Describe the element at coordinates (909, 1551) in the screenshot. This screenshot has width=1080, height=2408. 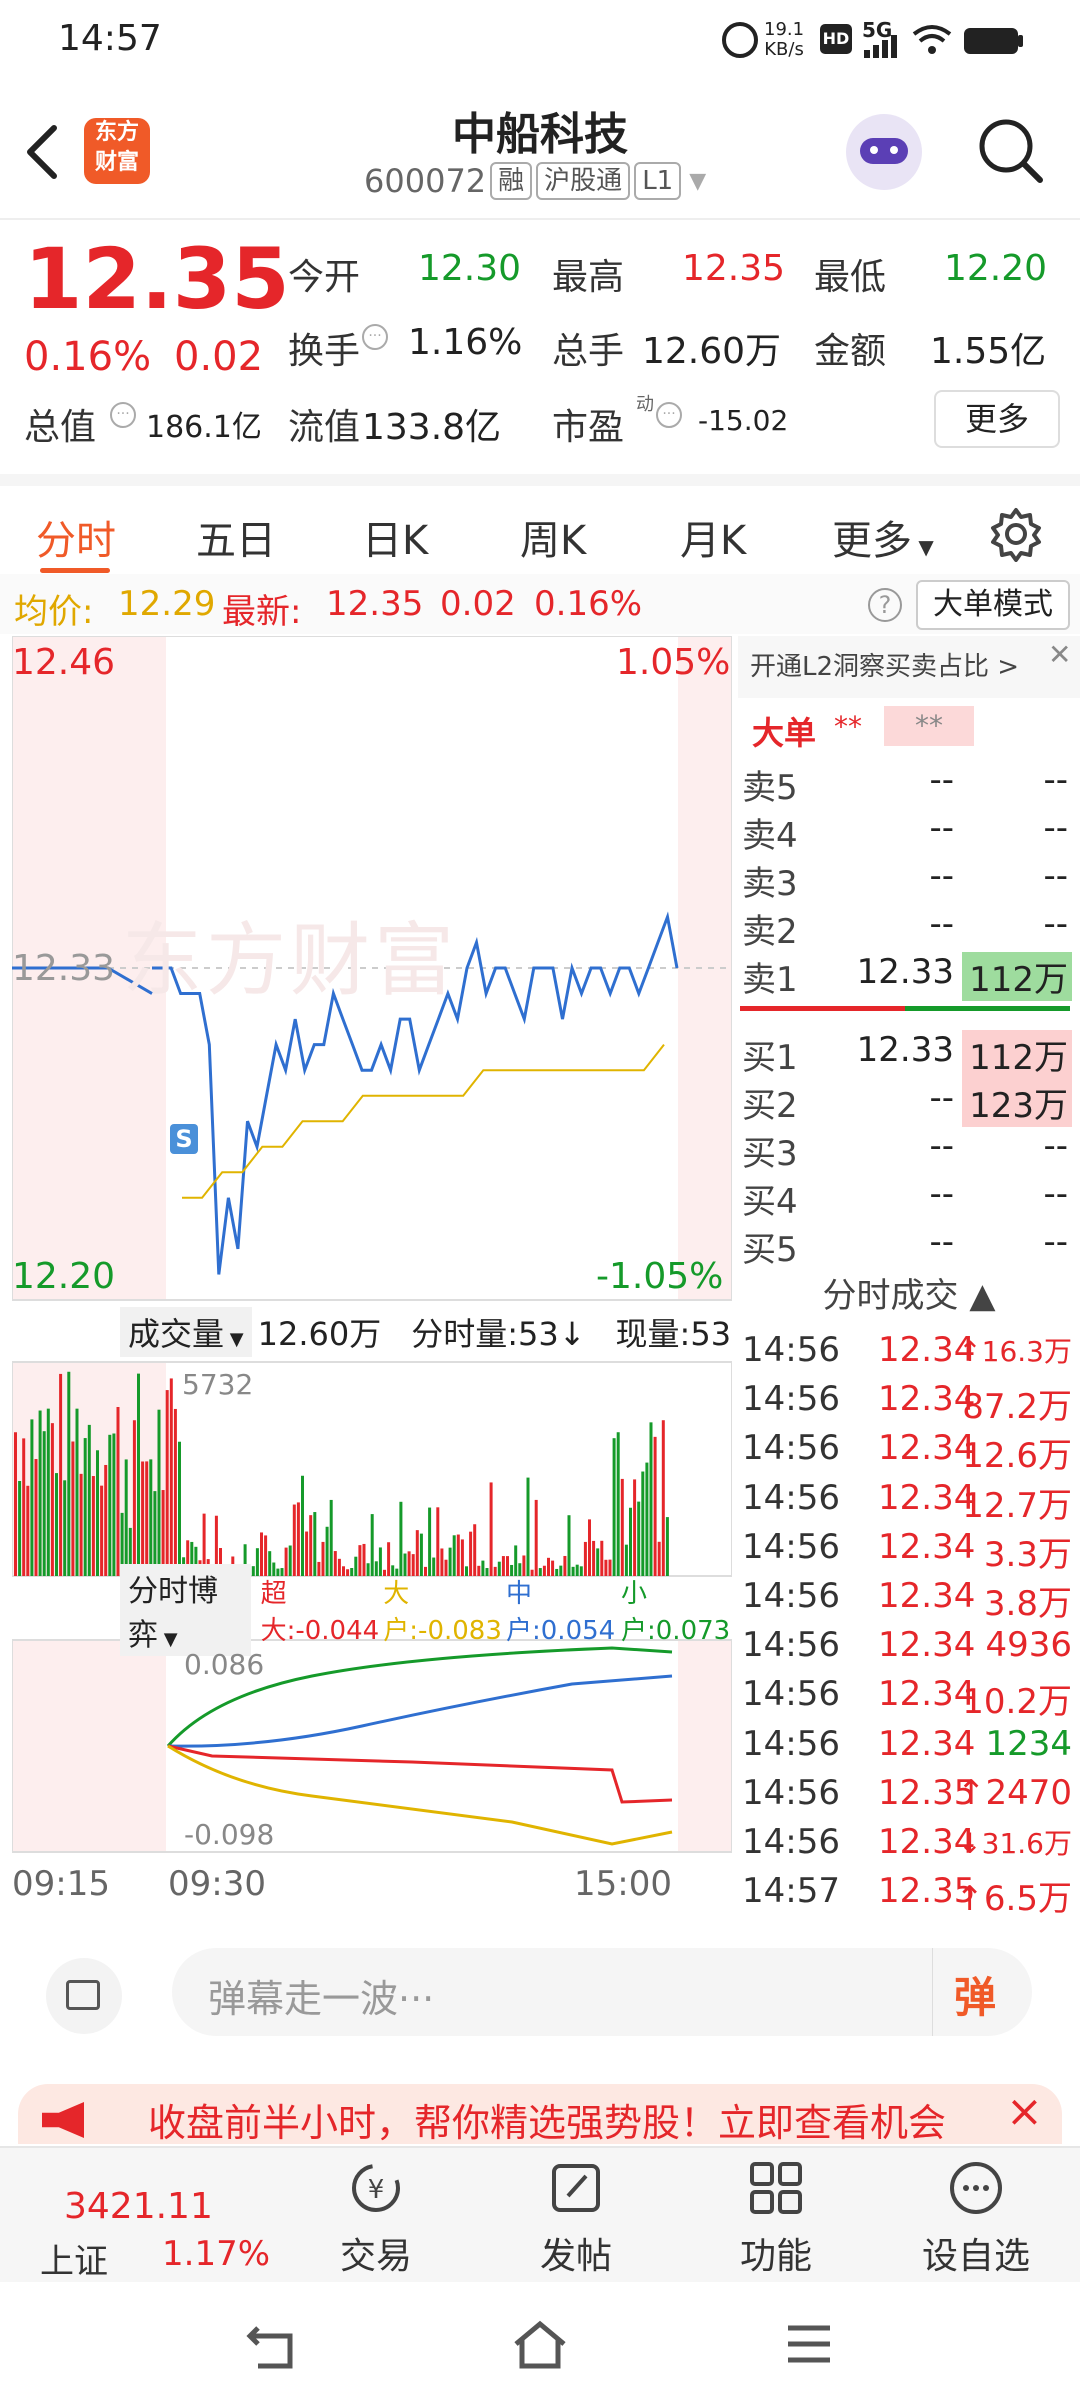
I see `trade-row: 14:56 12.34 3.3万` at that location.